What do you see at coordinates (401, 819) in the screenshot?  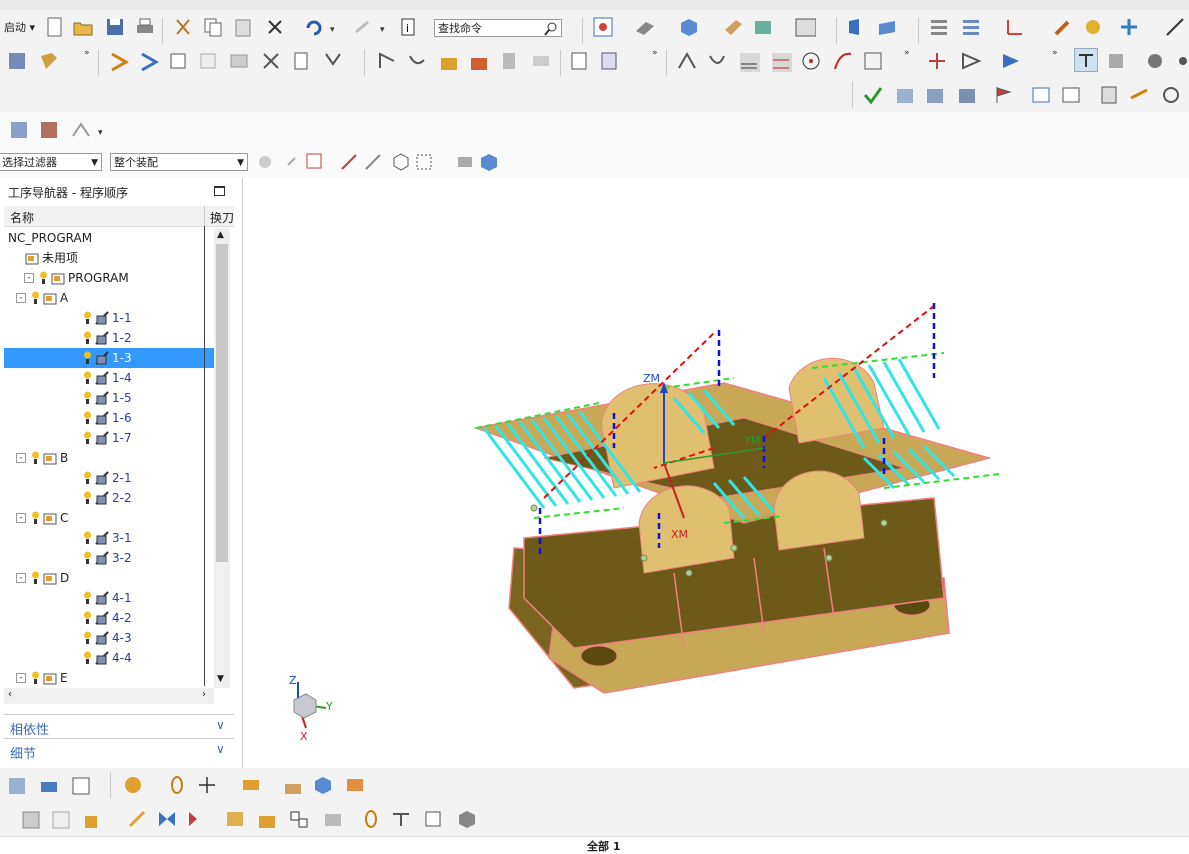 I see `interpart-link-icon` at bounding box center [401, 819].